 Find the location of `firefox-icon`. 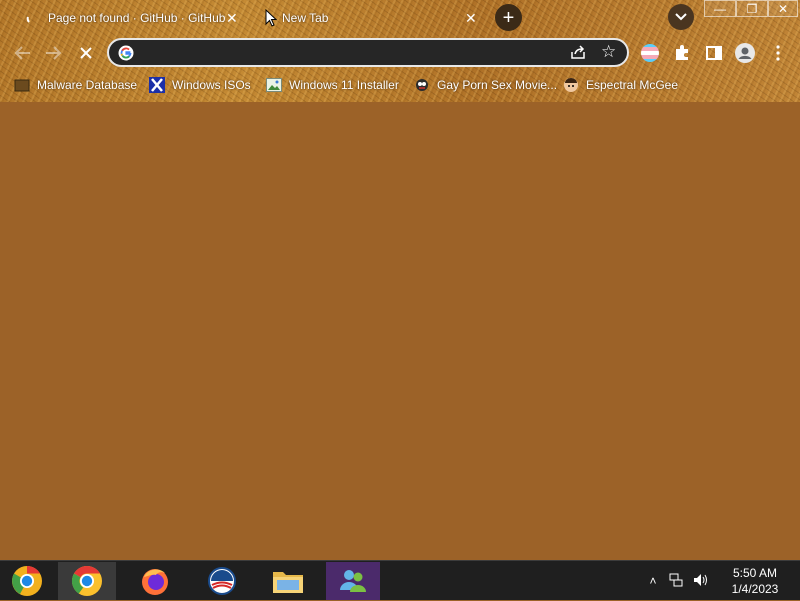

firefox-icon is located at coordinates (155, 582).